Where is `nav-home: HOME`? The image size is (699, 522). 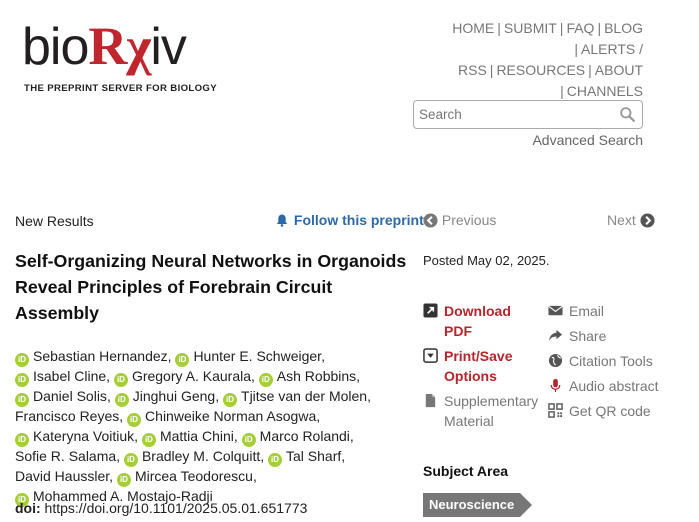 nav-home: HOME is located at coordinates (473, 28).